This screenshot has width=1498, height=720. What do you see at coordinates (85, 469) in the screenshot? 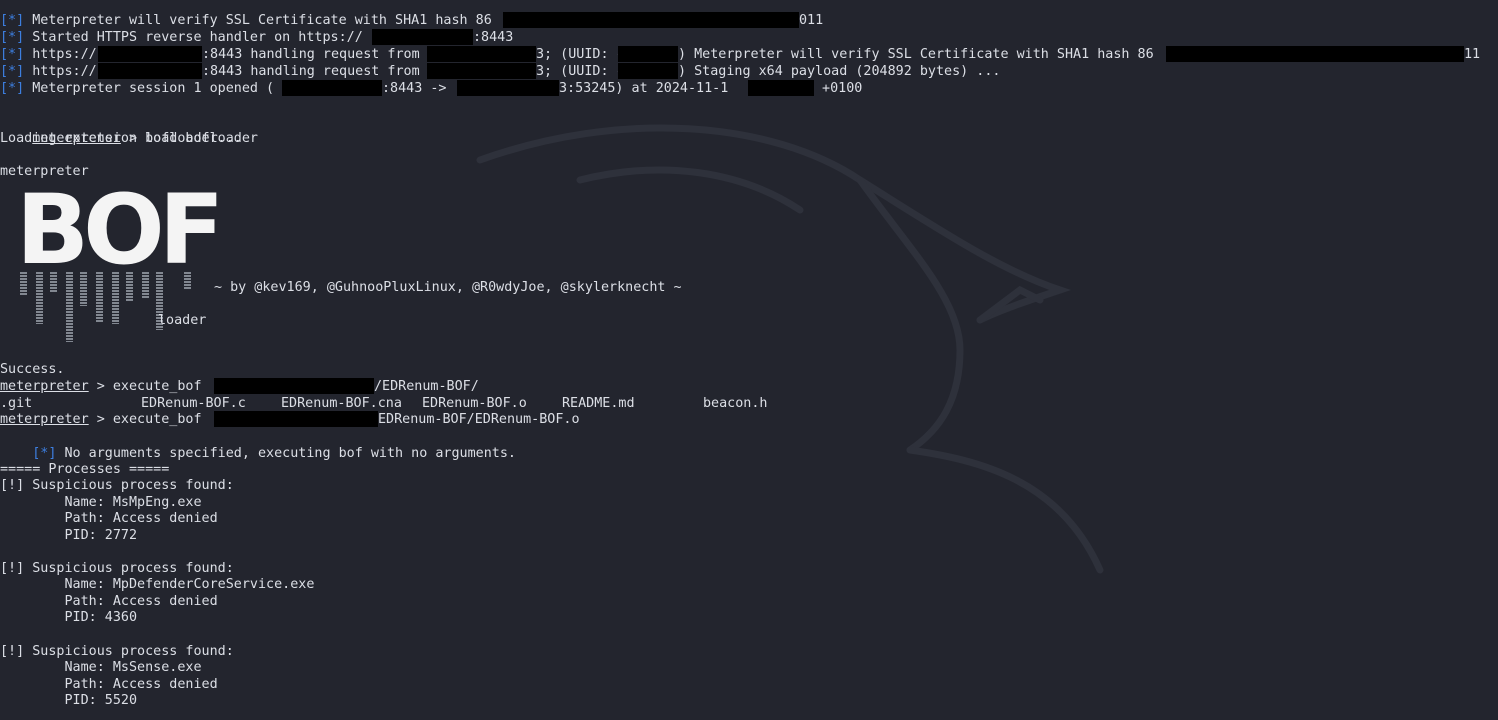
I see `processes-header: ===== Processes =====` at bounding box center [85, 469].